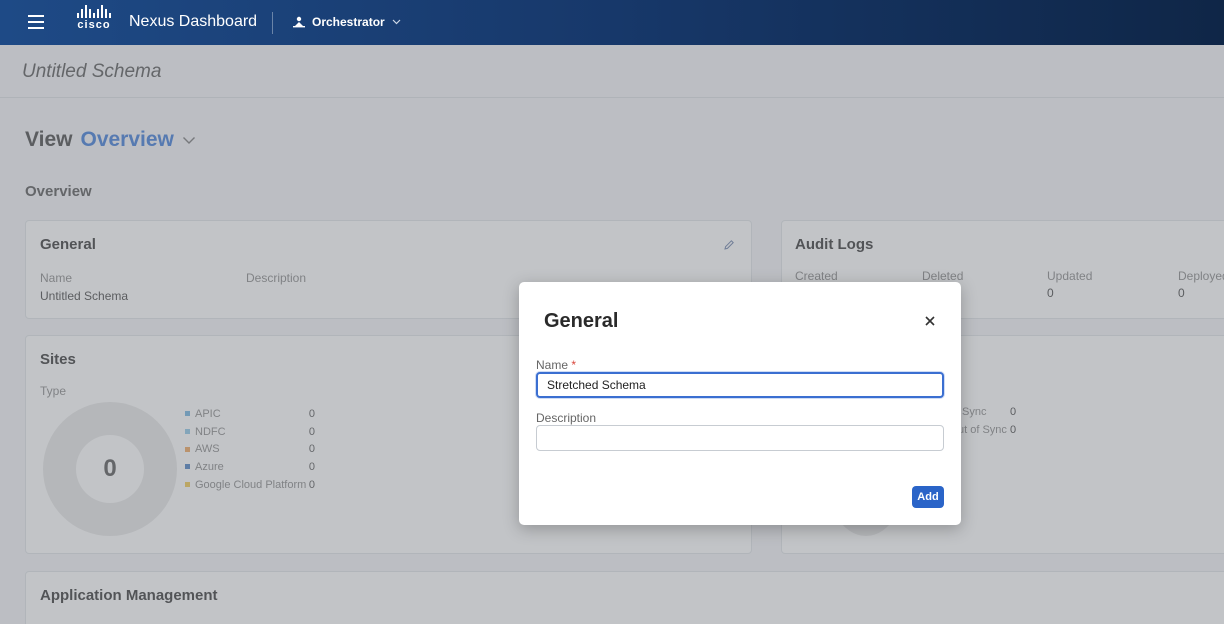 Image resolution: width=1224 pixels, height=624 pixels. I want to click on chevron-down-icon, so click(396, 22).